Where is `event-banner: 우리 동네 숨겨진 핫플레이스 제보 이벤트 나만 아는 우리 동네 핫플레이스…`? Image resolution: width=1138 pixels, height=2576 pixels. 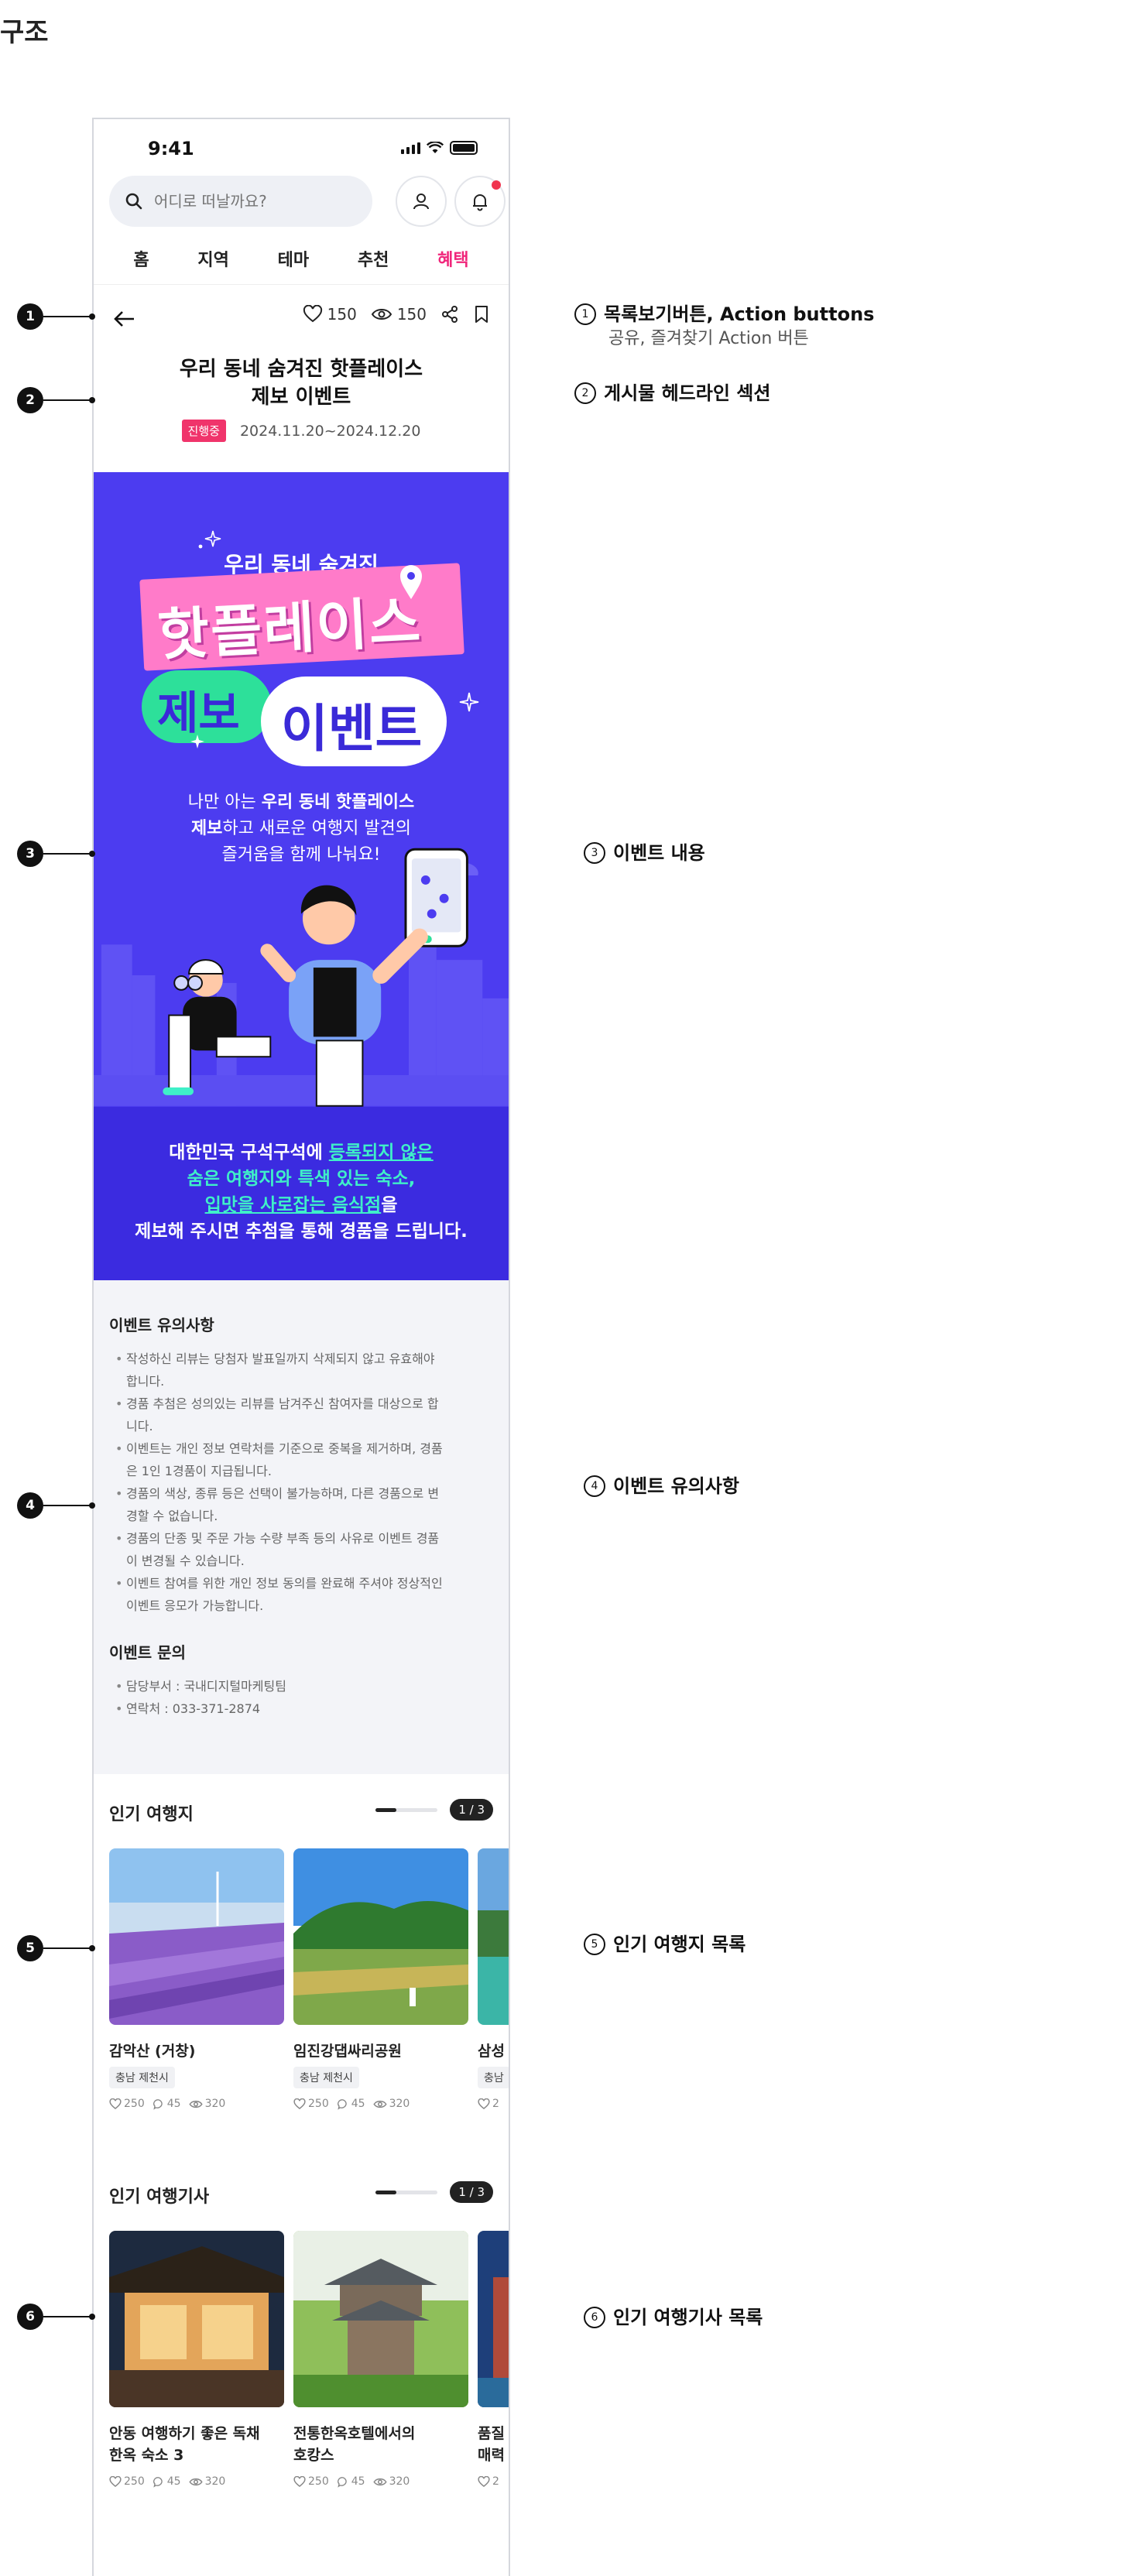 event-banner: 우리 동네 숨겨진 핫플레이스 제보 이벤트 나만 아는 우리 동네 핫플레이스… is located at coordinates (301, 876).